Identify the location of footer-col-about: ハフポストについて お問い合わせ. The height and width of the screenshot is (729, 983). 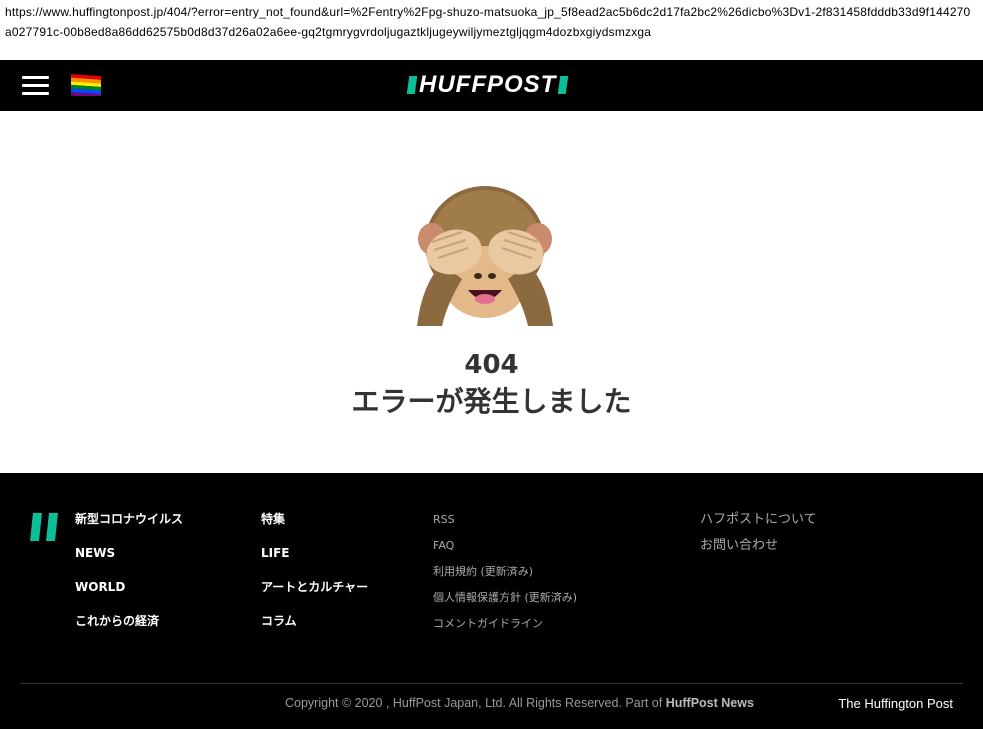
(758, 537).